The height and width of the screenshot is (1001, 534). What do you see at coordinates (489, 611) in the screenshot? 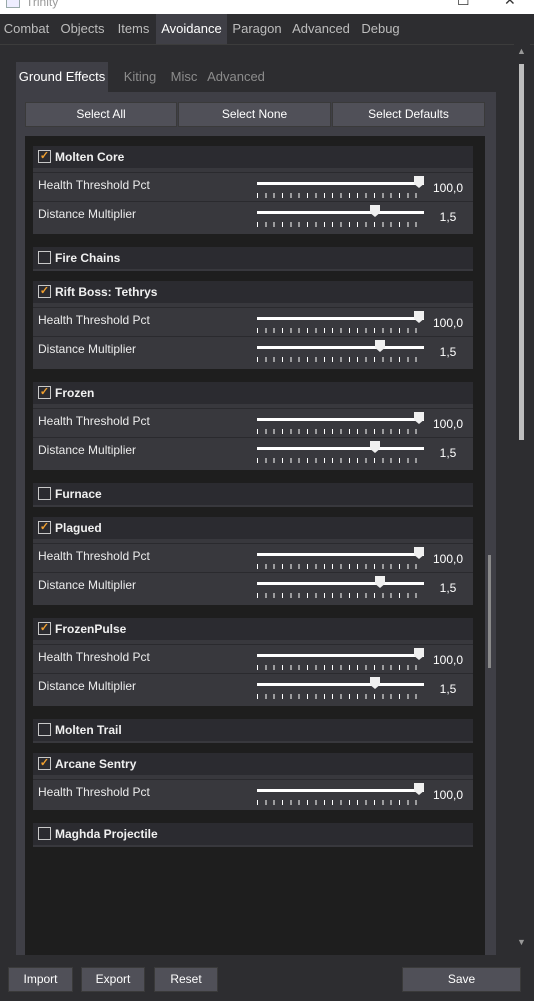
I see `list-scrollbar-thumb` at bounding box center [489, 611].